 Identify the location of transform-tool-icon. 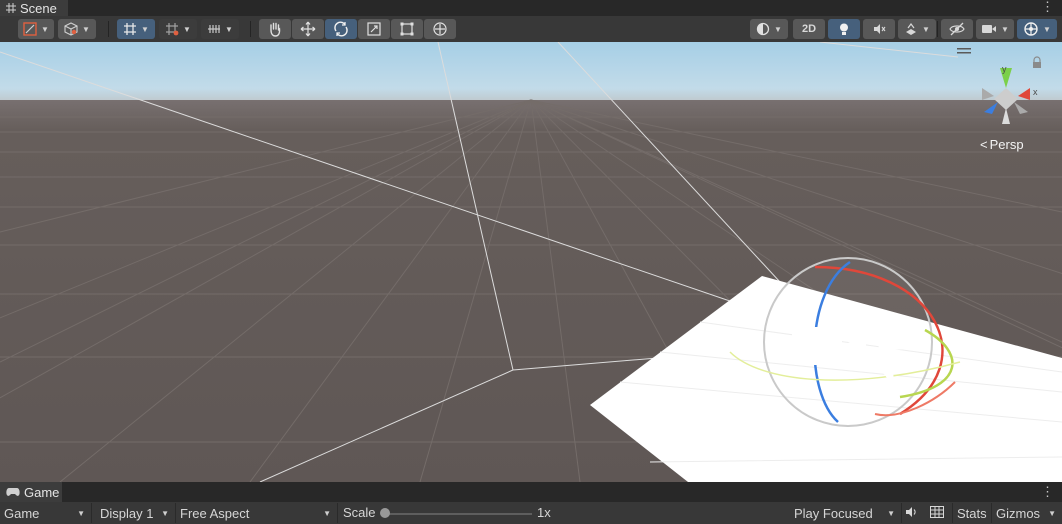
(440, 29).